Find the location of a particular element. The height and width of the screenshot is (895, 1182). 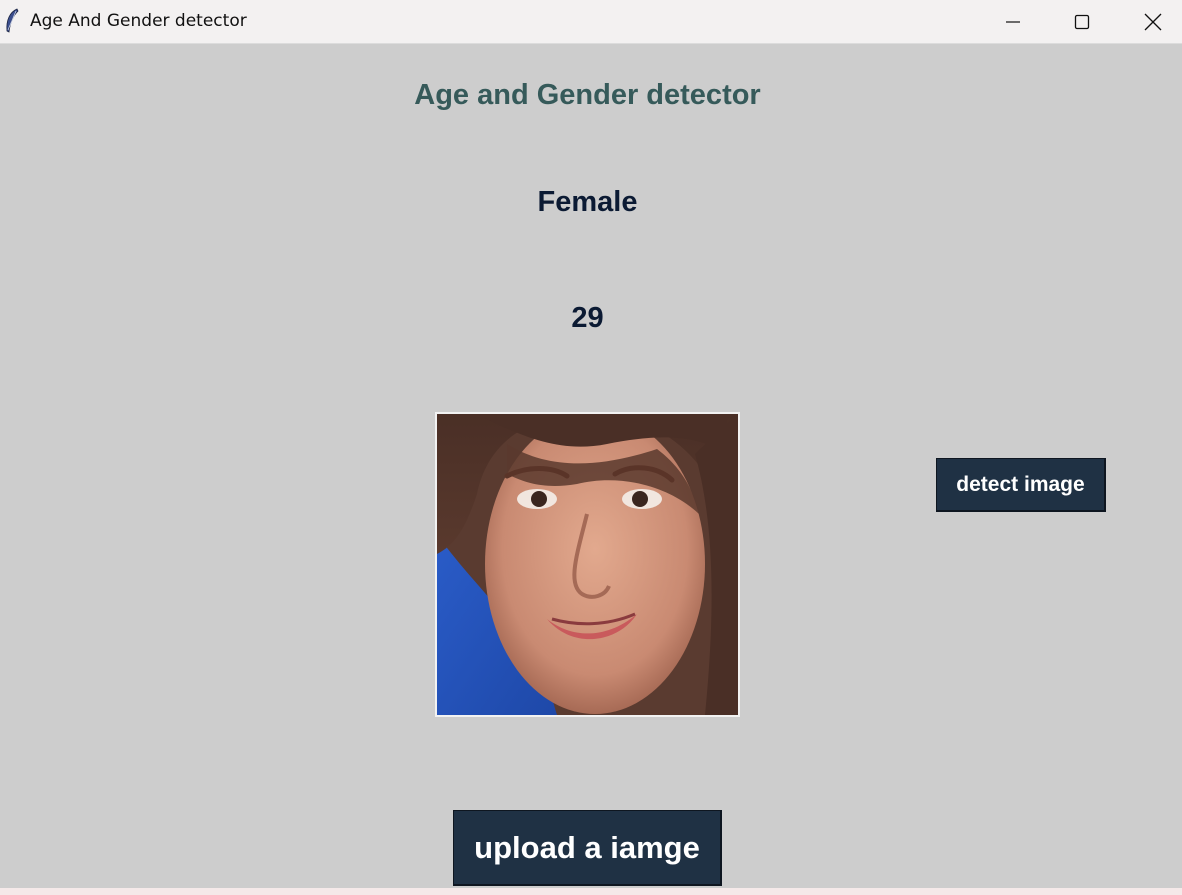

age-result: 29 is located at coordinates (587, 318).